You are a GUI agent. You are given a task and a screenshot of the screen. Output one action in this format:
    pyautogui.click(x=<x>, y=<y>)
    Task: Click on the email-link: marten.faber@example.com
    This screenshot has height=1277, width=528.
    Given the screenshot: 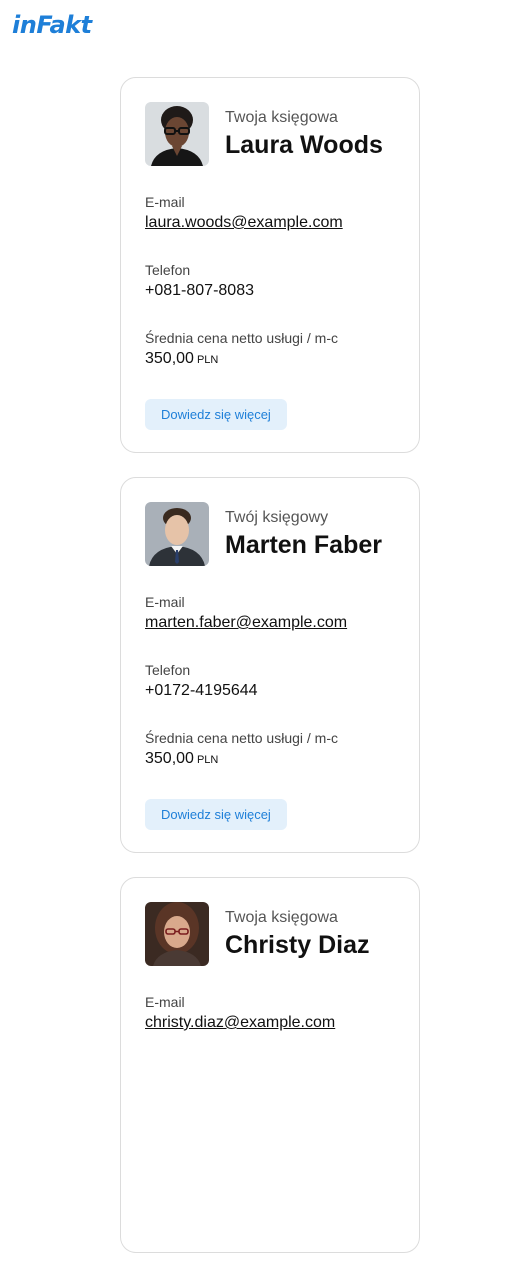 What is the action you would take?
    pyautogui.click(x=270, y=623)
    